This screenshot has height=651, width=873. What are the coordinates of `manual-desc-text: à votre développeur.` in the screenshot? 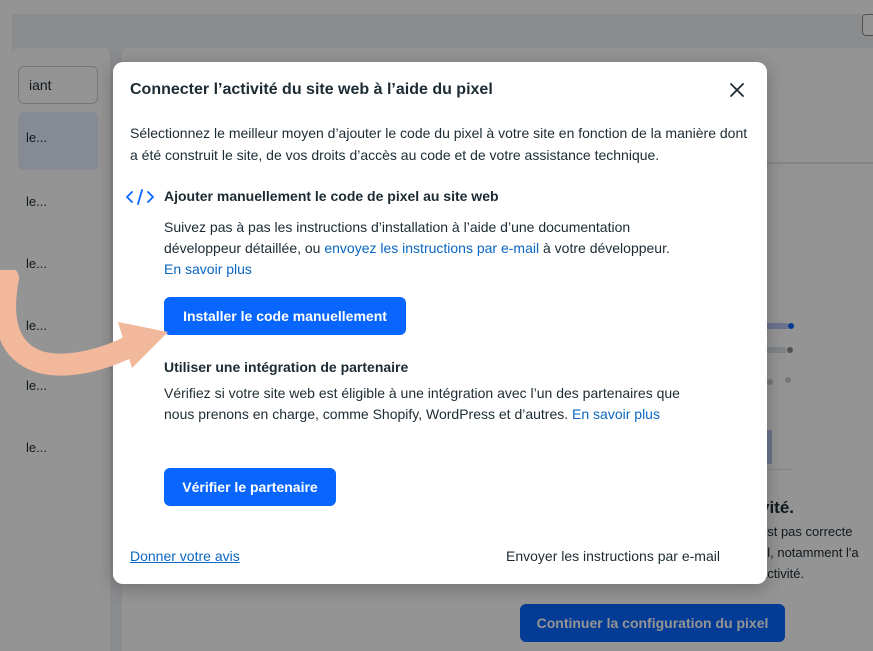 It's located at (604, 248).